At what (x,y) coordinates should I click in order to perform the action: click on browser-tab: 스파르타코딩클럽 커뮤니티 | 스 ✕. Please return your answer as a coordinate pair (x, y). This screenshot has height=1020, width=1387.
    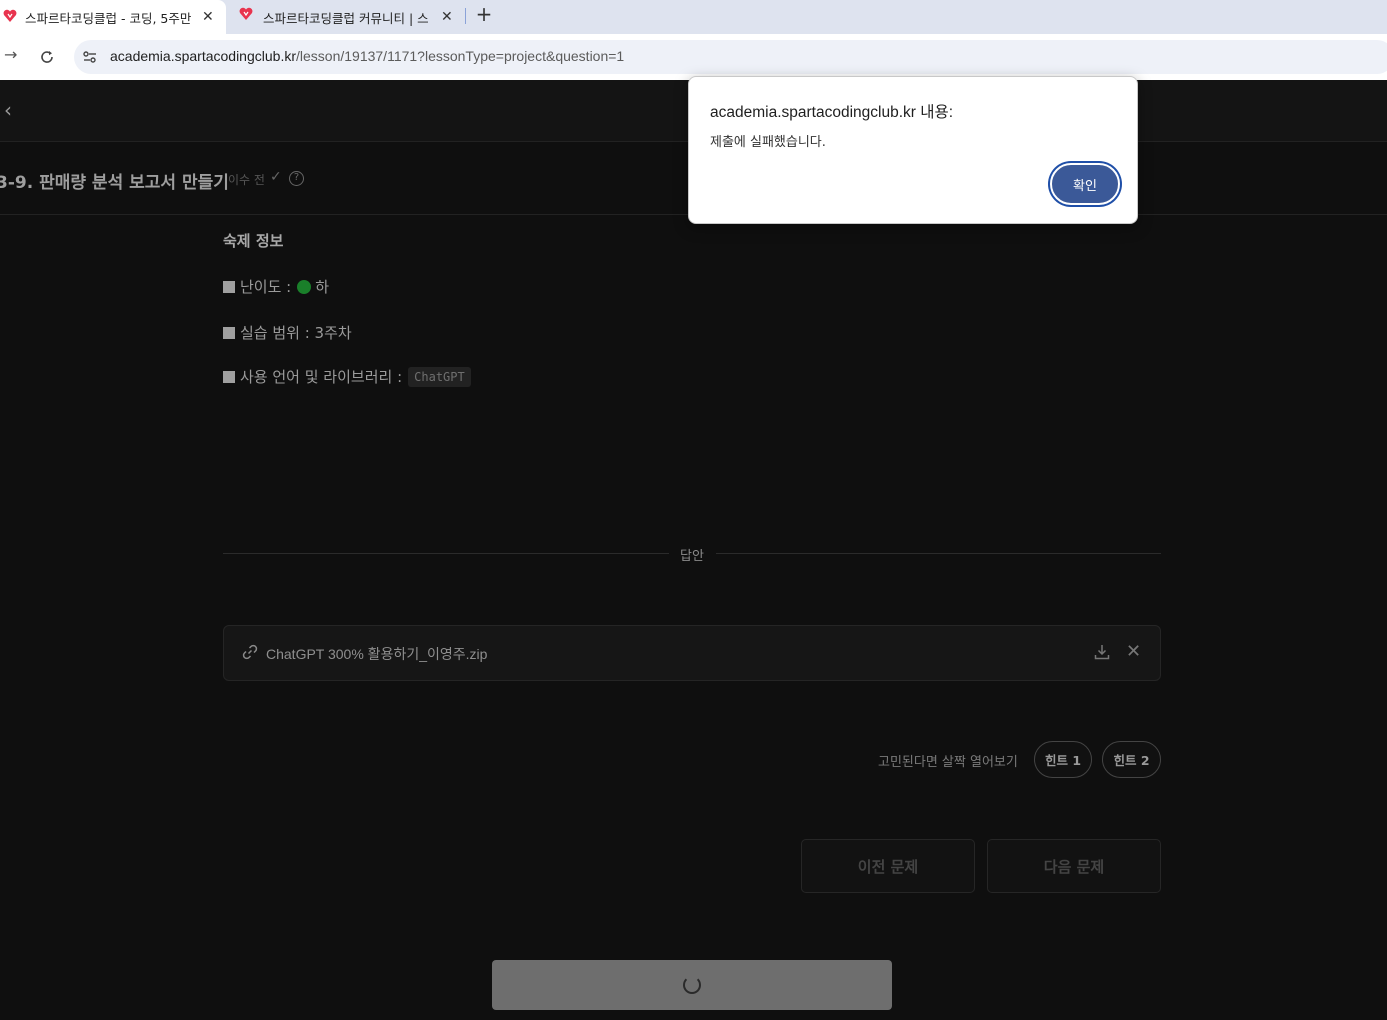
    Looking at the image, I should click on (346, 17).